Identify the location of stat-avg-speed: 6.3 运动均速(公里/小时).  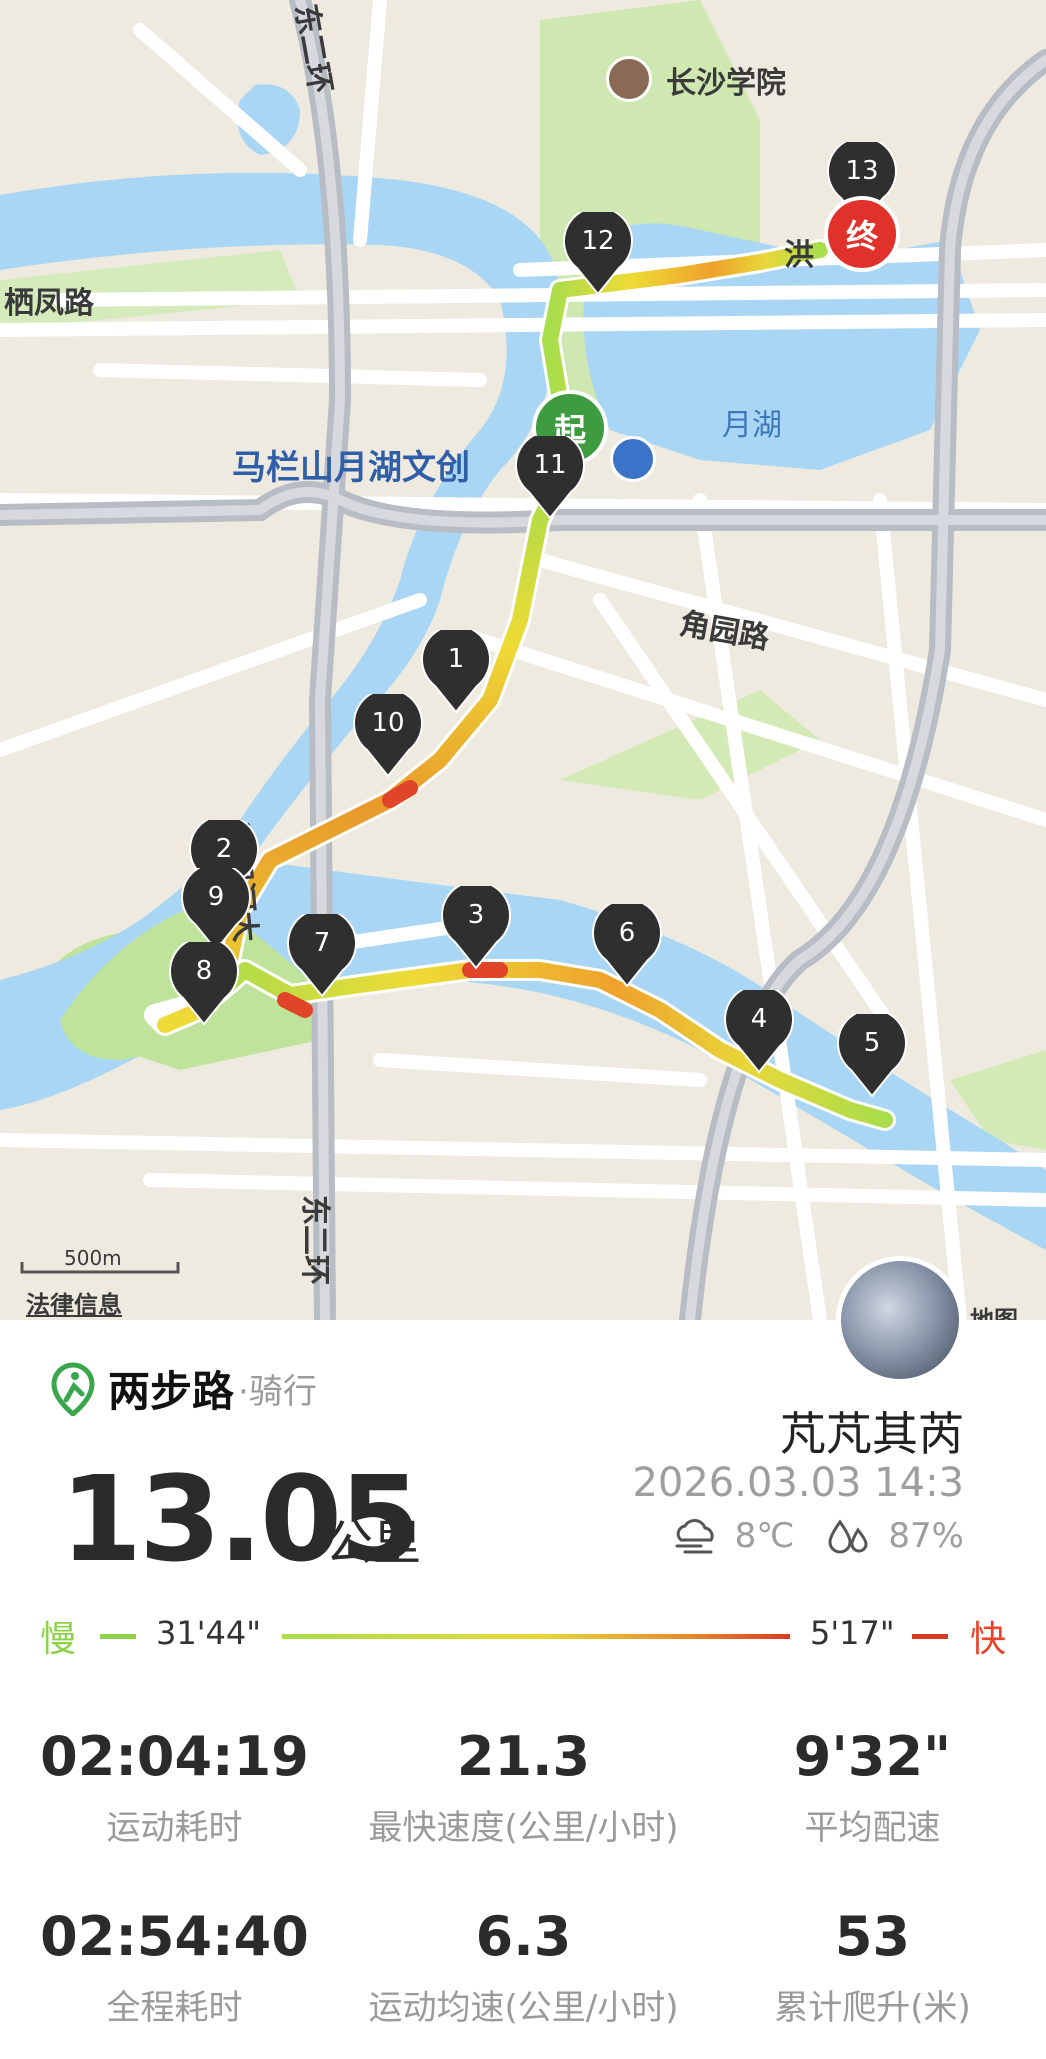
(523, 1967).